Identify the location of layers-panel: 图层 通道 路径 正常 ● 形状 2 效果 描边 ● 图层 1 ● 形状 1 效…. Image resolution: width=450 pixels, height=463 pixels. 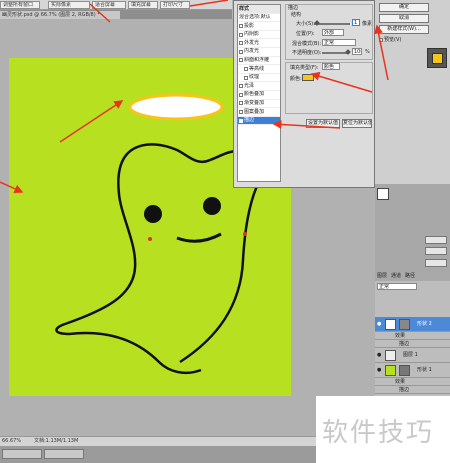
(412, 334).